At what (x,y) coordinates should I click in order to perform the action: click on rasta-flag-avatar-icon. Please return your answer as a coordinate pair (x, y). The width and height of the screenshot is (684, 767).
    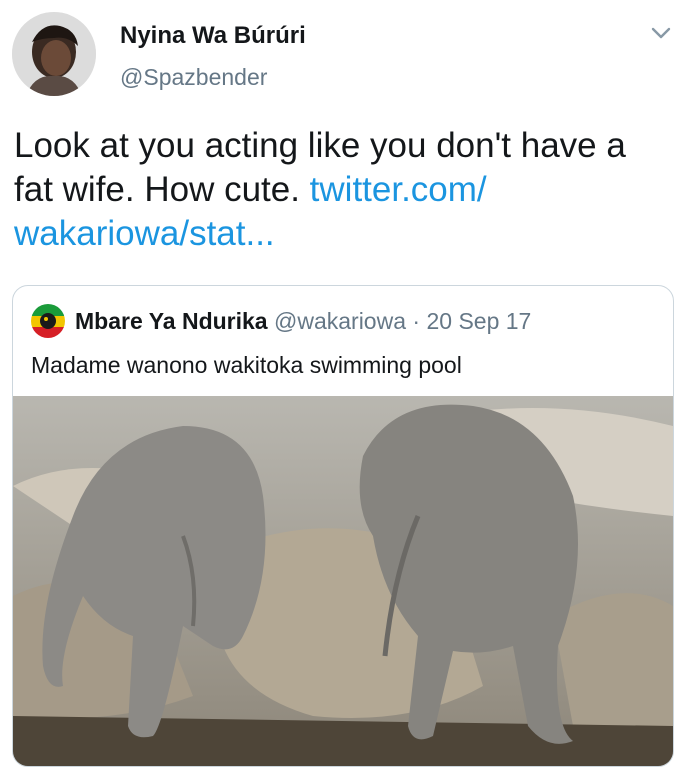
    Looking at the image, I should click on (48, 321).